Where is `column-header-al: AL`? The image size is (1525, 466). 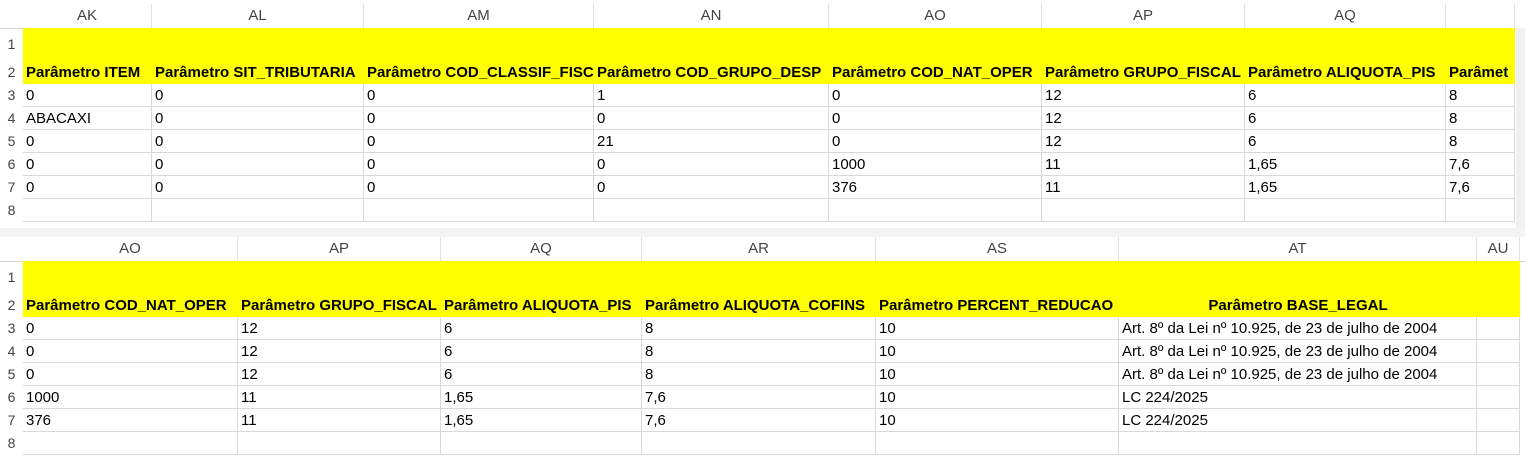
column-header-al: AL is located at coordinates (258, 16).